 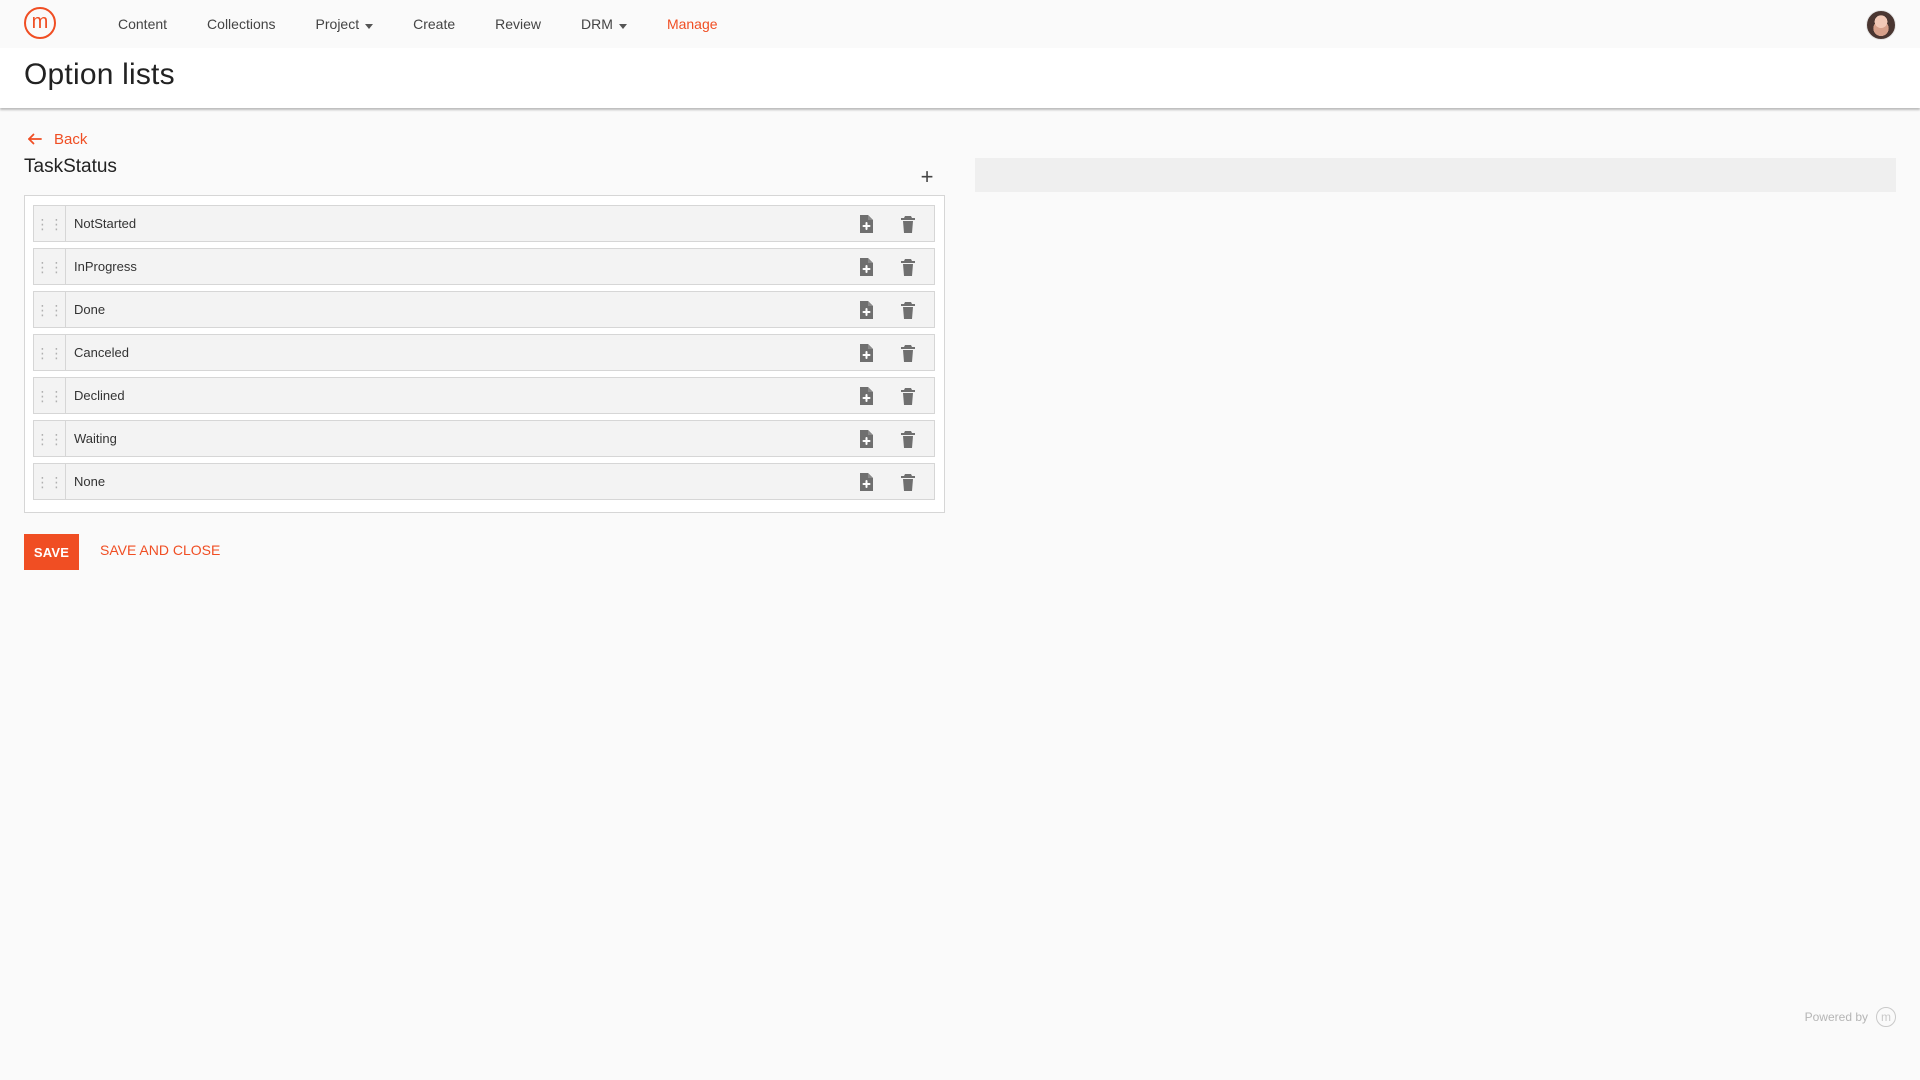 I want to click on nav-drm: DRM, so click(x=604, y=24).